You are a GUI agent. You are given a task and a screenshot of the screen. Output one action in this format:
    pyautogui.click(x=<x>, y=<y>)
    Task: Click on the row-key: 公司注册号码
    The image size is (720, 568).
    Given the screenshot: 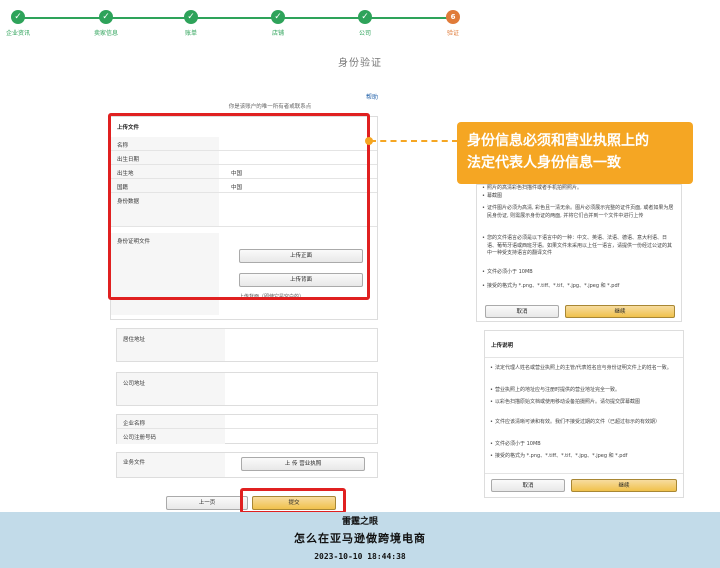 What is the action you would take?
    pyautogui.click(x=140, y=438)
    